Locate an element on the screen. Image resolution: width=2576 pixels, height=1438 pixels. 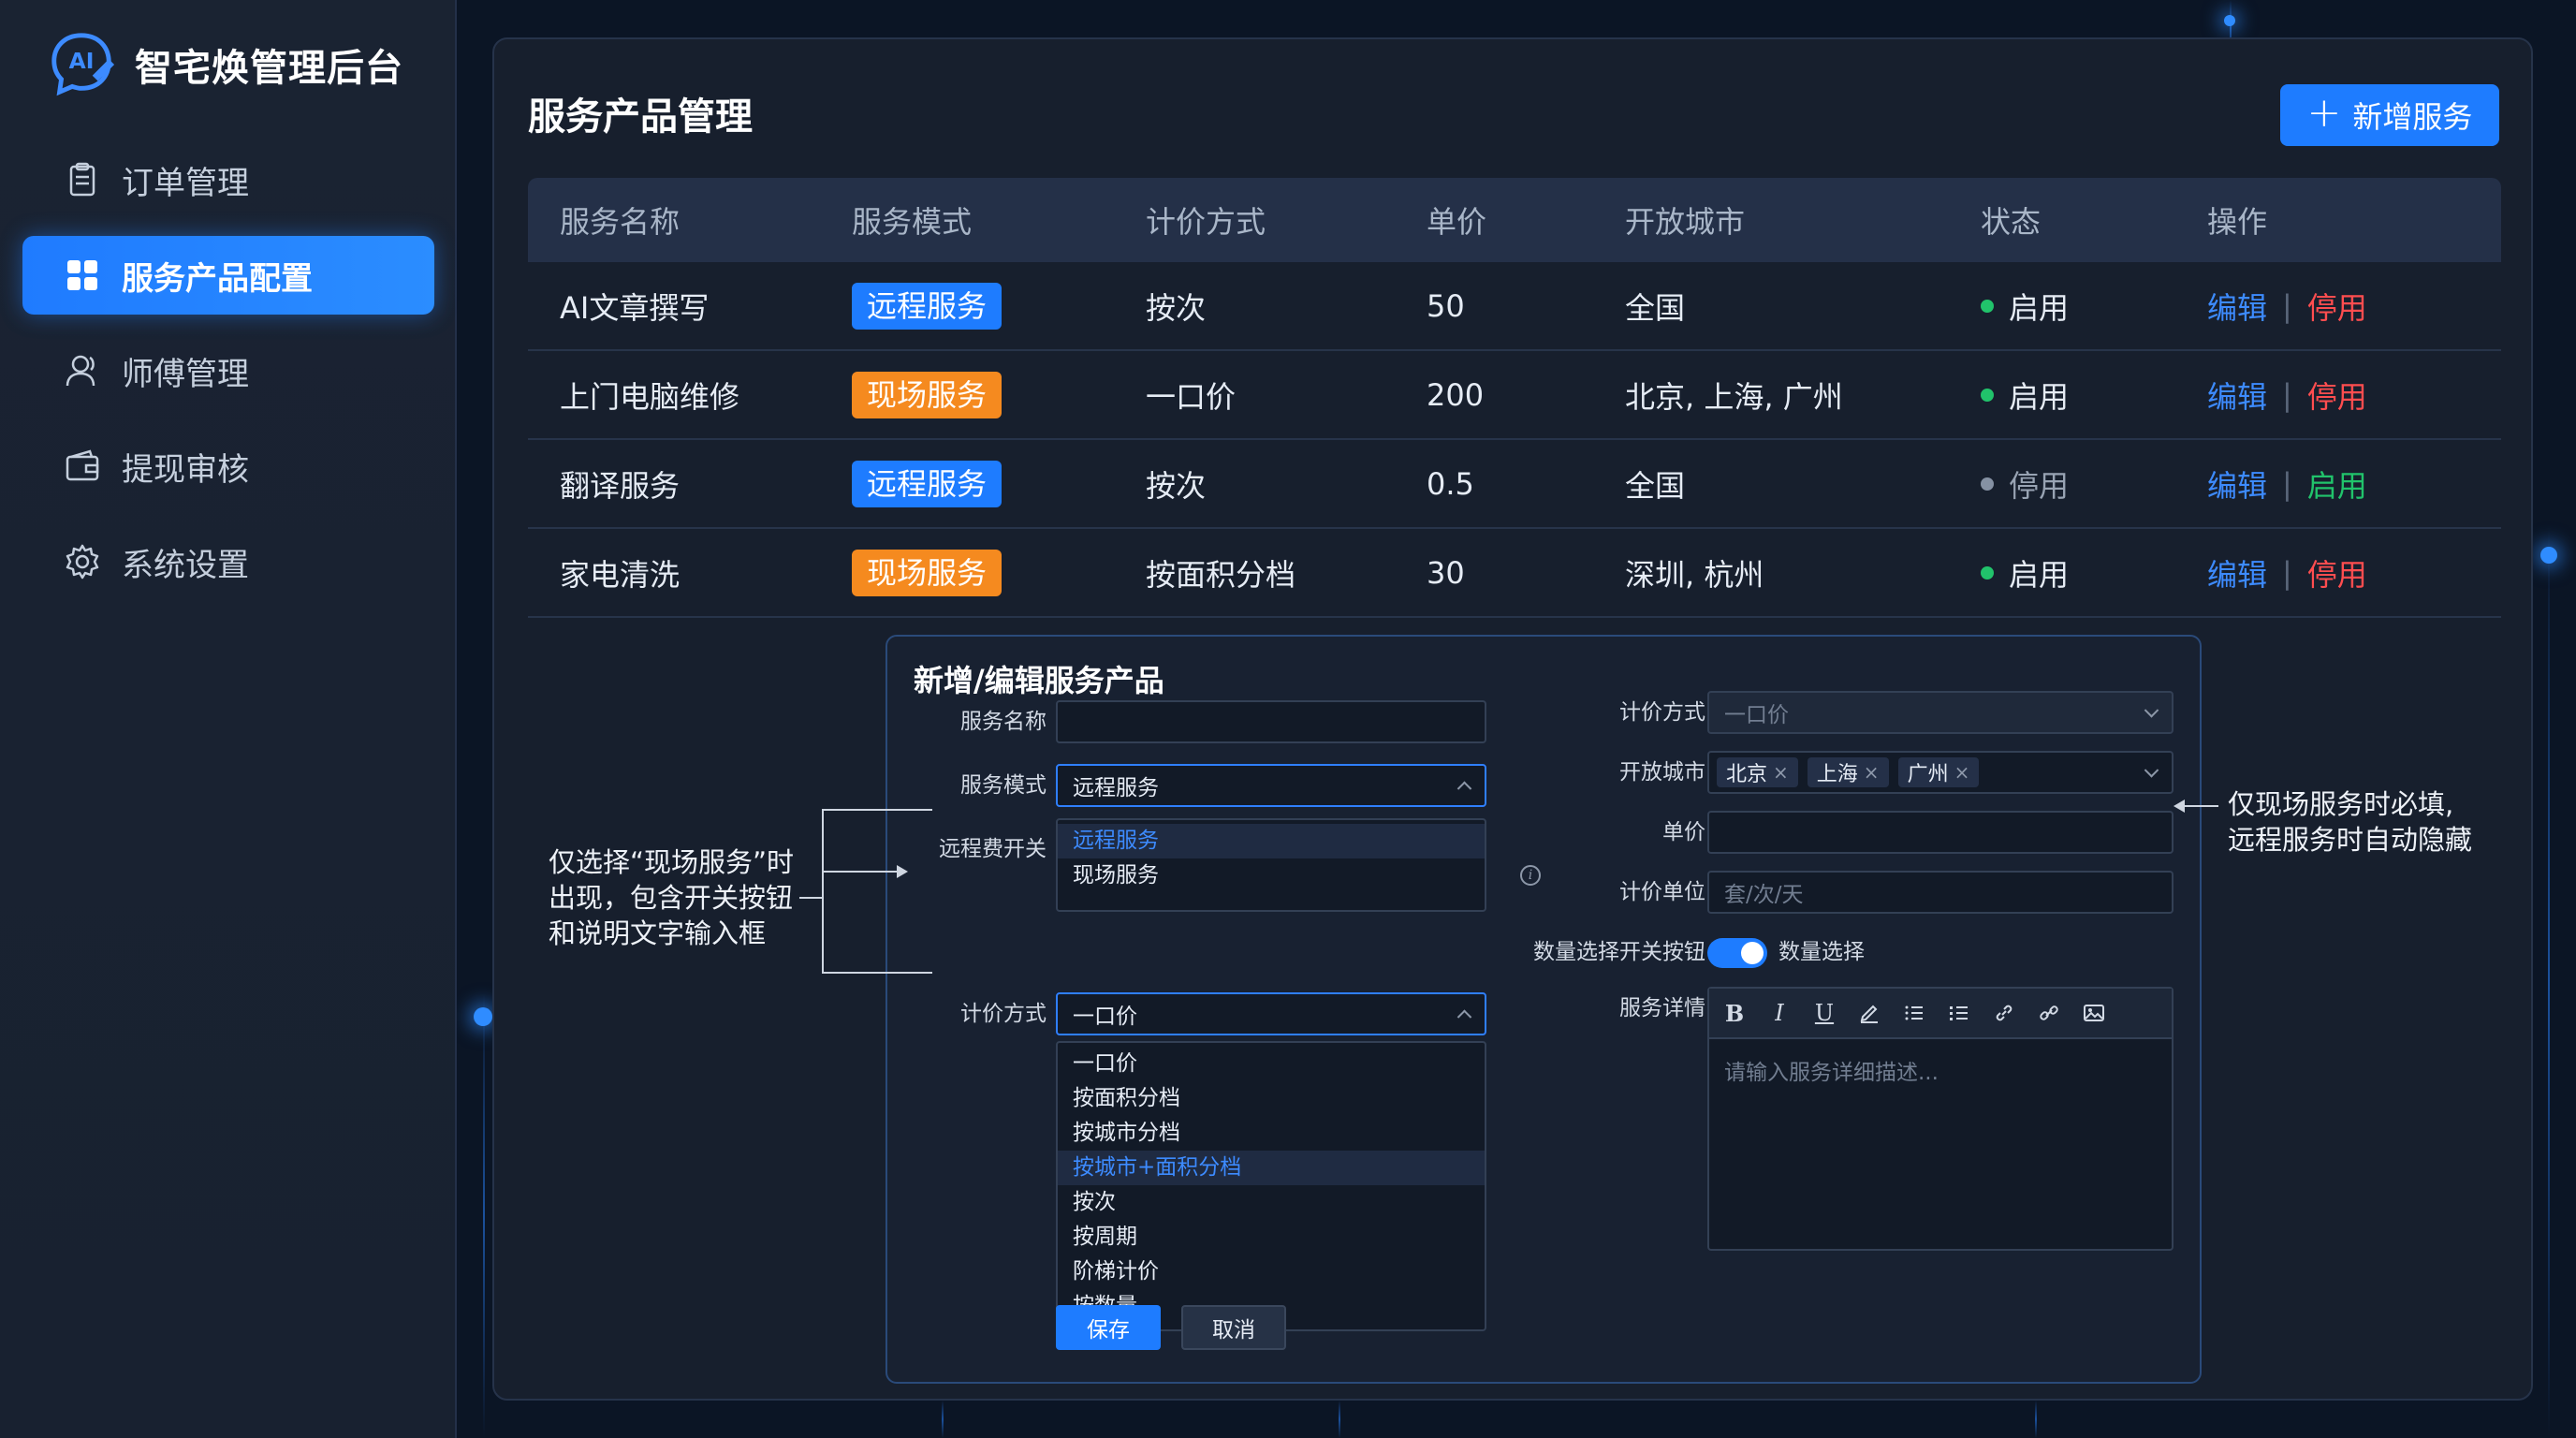
cell-pricing: 一口价 is located at coordinates (1191, 396).